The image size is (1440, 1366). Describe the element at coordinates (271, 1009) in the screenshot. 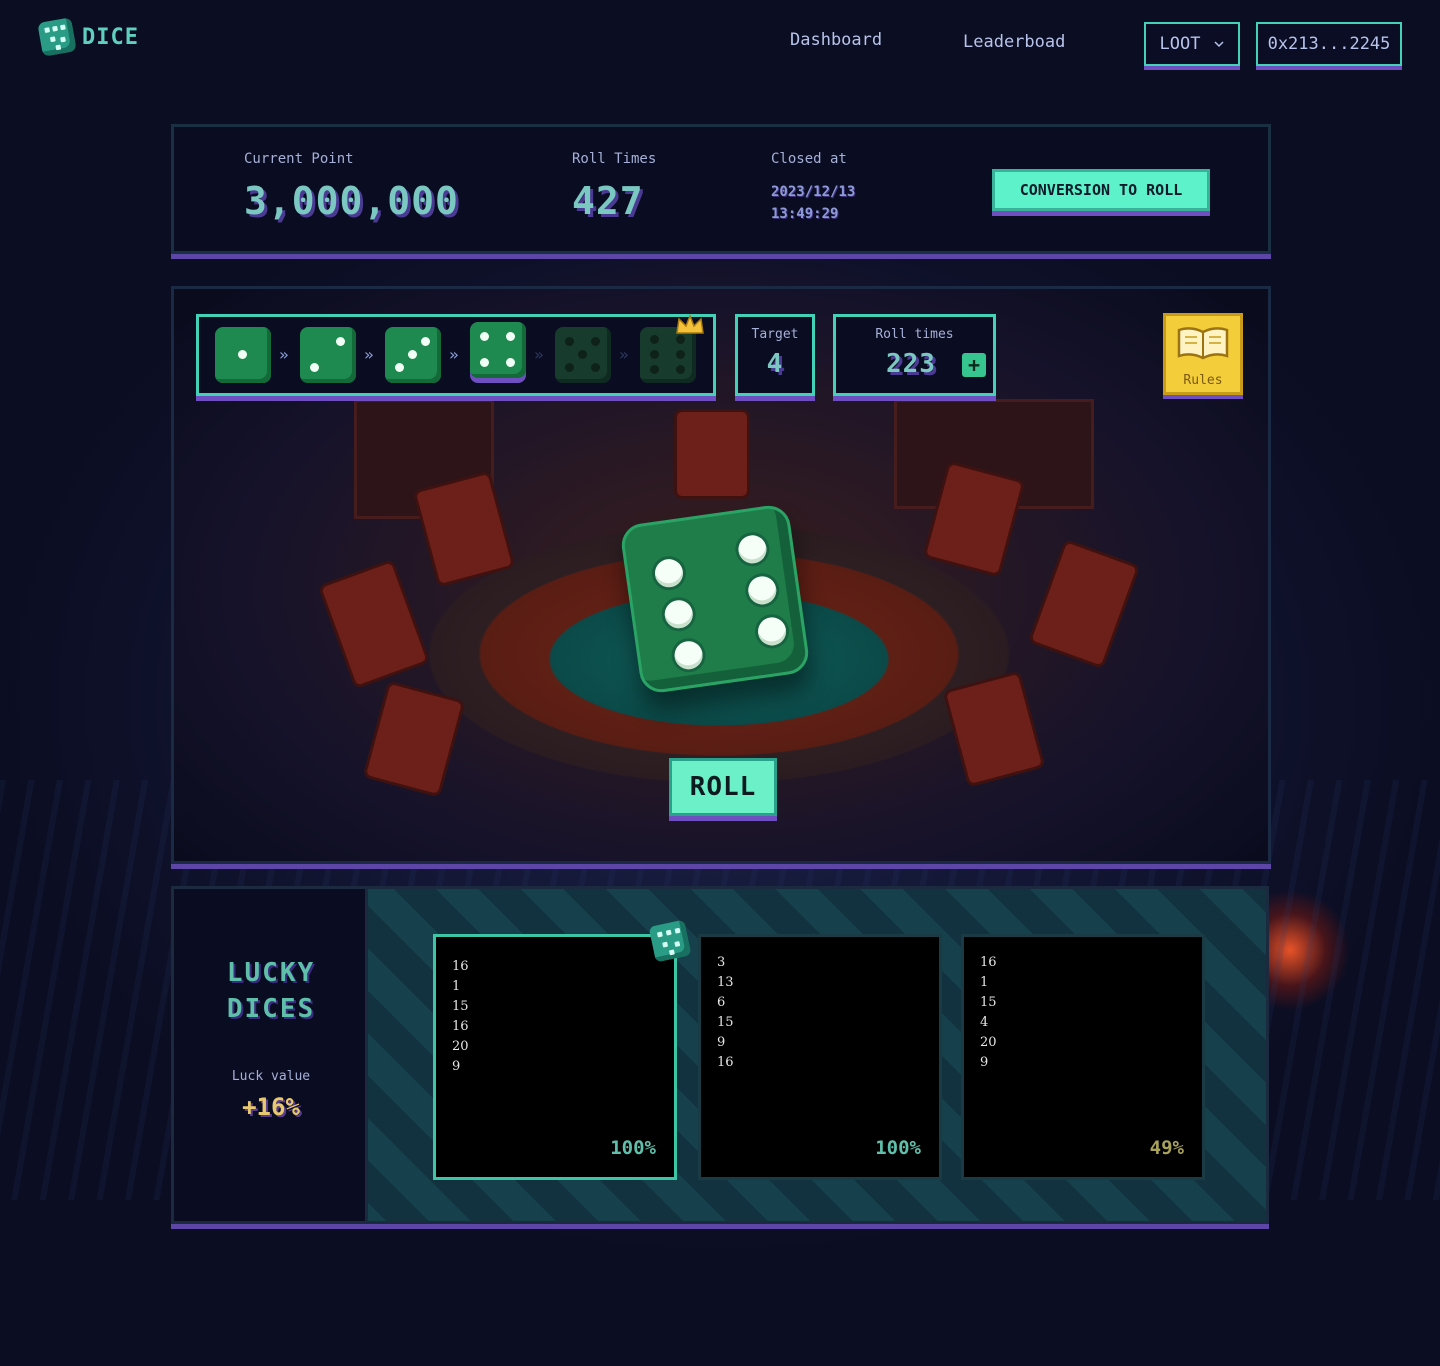

I see `lucky-title-line-2: DICES` at that location.